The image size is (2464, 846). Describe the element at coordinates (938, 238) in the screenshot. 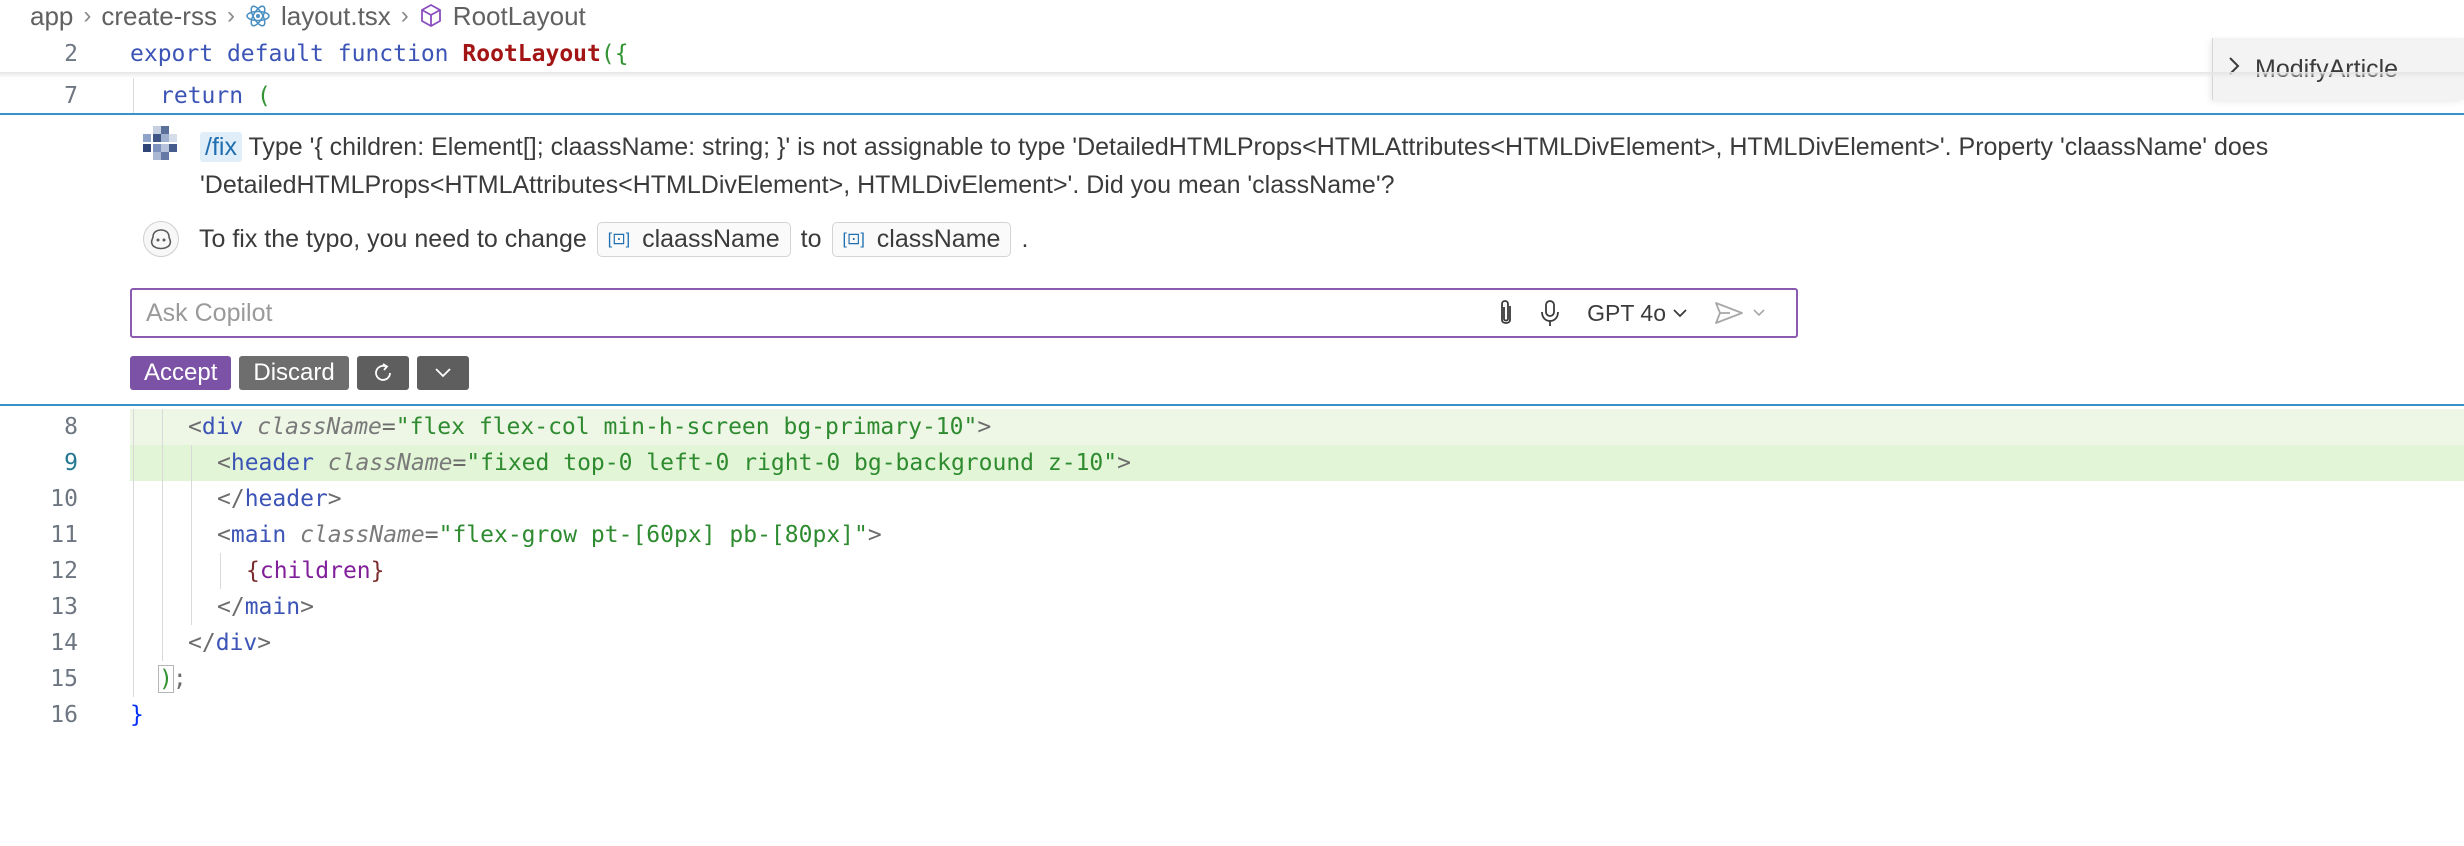

I see `chip-label: className` at that location.